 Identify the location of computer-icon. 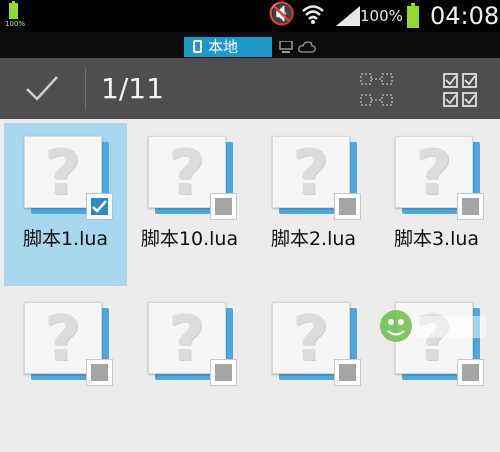
(286, 47).